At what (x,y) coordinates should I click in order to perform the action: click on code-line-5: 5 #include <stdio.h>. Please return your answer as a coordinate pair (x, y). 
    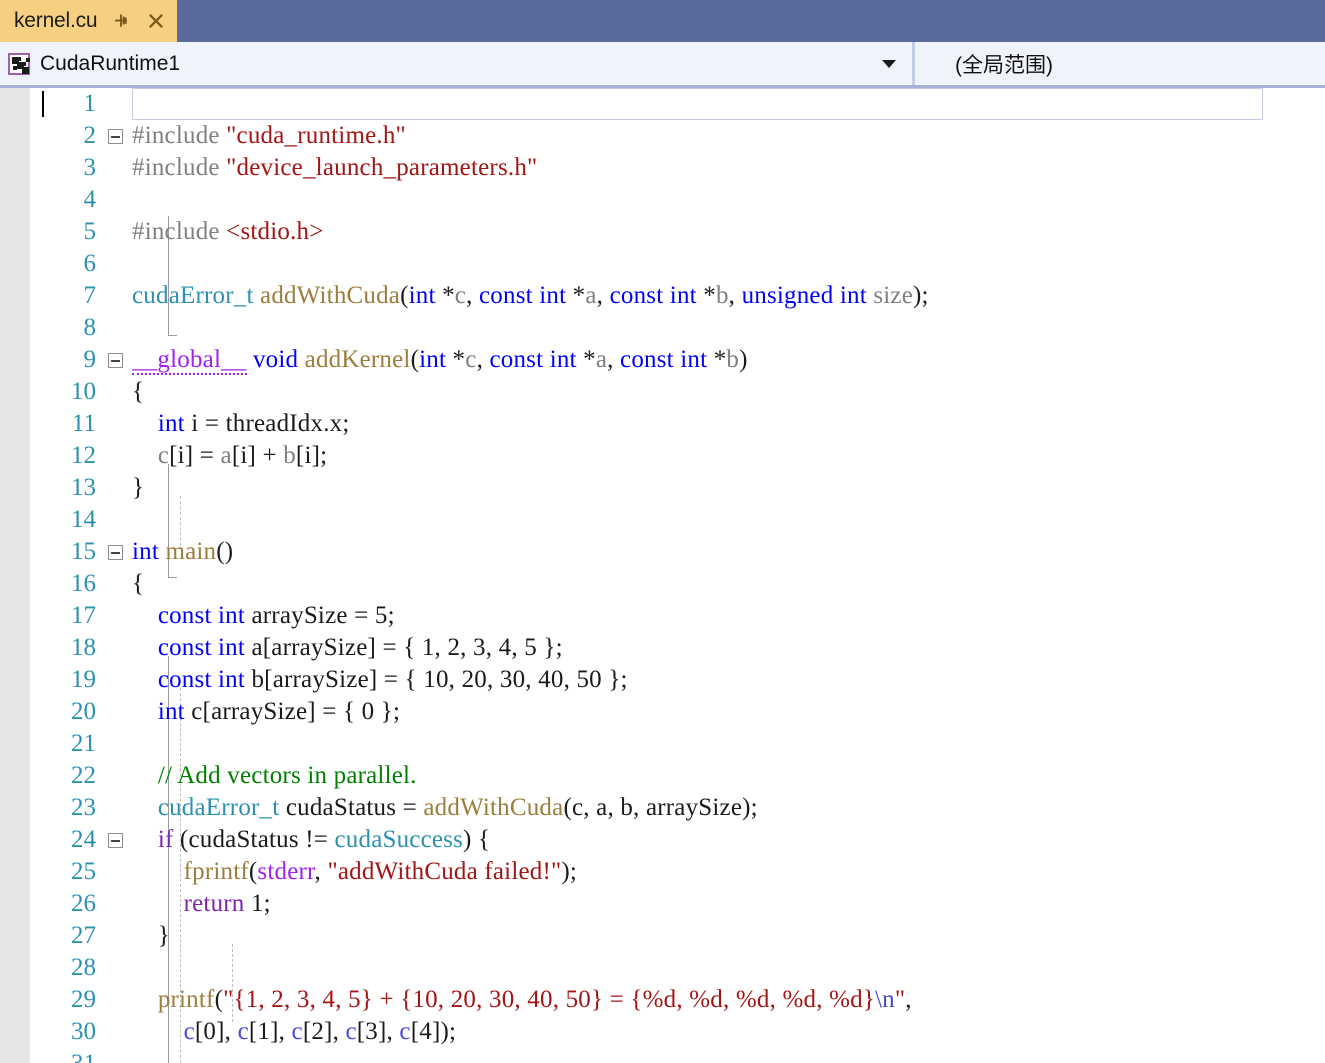
    Looking at the image, I should click on (662, 232).